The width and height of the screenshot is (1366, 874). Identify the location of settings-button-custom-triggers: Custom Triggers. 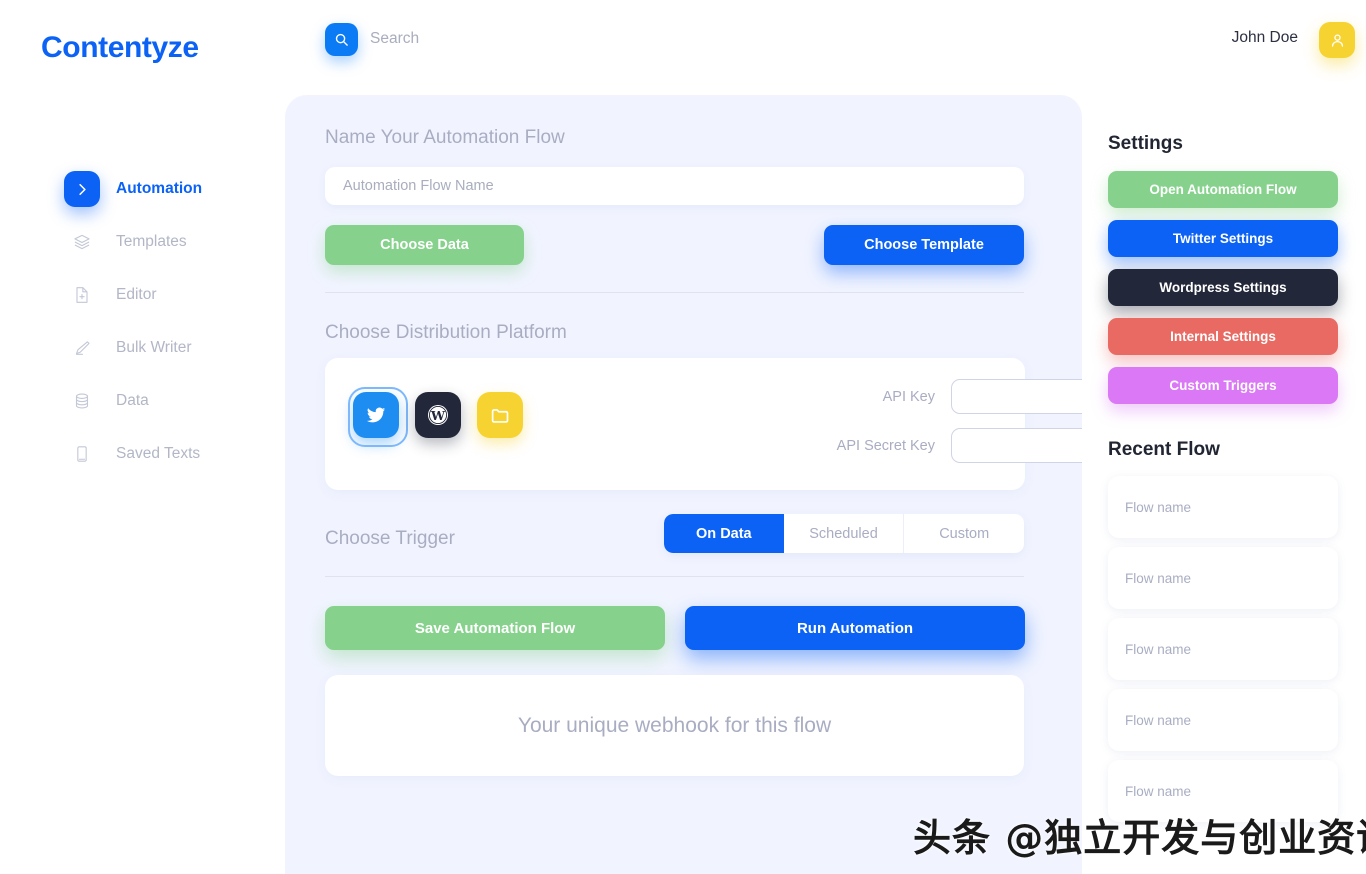
(1223, 385).